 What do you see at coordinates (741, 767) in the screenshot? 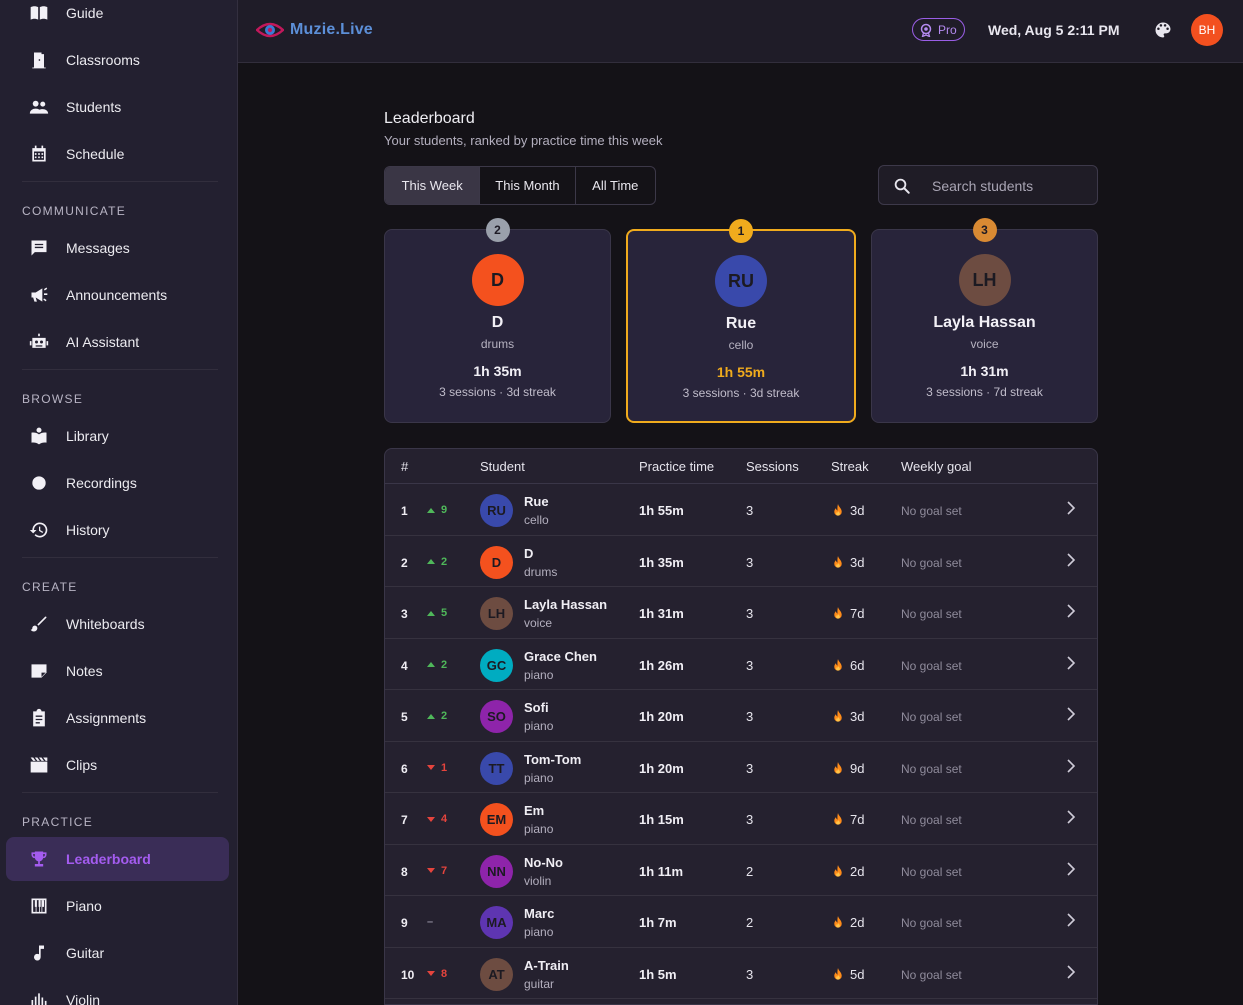
I see `table-row: 6 1 TT Tom-Tom piano 1h 20m 3 9d No goal set` at bounding box center [741, 767].